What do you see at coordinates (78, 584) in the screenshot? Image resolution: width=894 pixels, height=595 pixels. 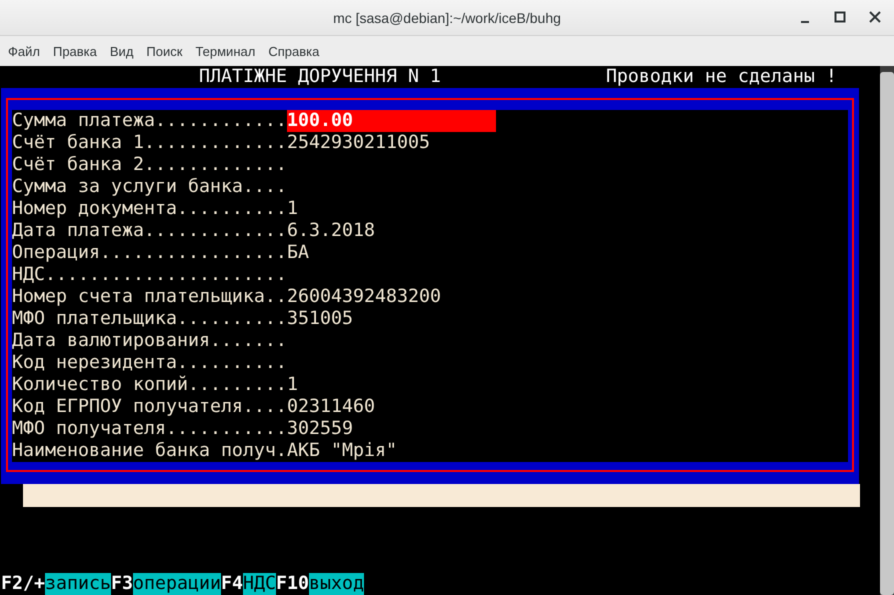 I see `key-action: запись` at bounding box center [78, 584].